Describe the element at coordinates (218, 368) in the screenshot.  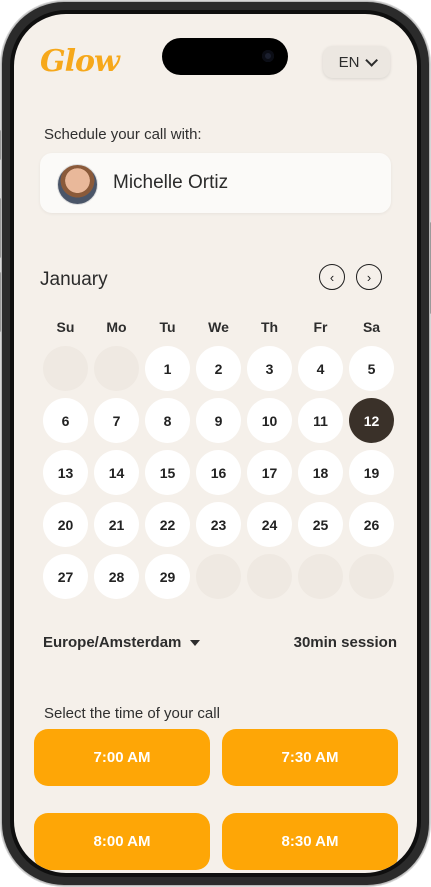
I see `day-button: 2` at that location.